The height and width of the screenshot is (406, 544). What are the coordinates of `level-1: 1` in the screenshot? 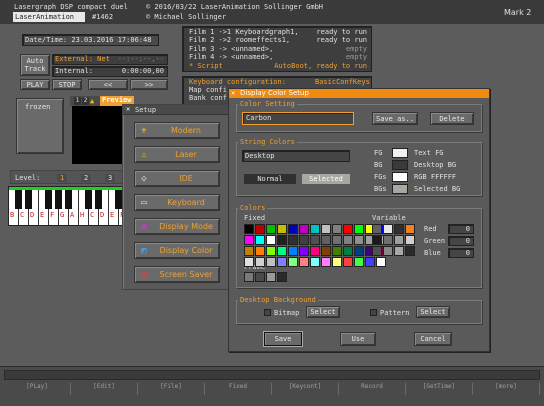 It's located at (62, 178).